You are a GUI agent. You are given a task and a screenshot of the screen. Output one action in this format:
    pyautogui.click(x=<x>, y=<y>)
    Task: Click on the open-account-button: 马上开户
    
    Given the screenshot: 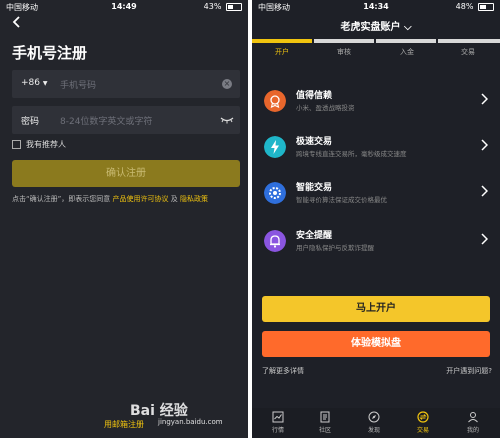 What is the action you would take?
    pyautogui.click(x=376, y=309)
    